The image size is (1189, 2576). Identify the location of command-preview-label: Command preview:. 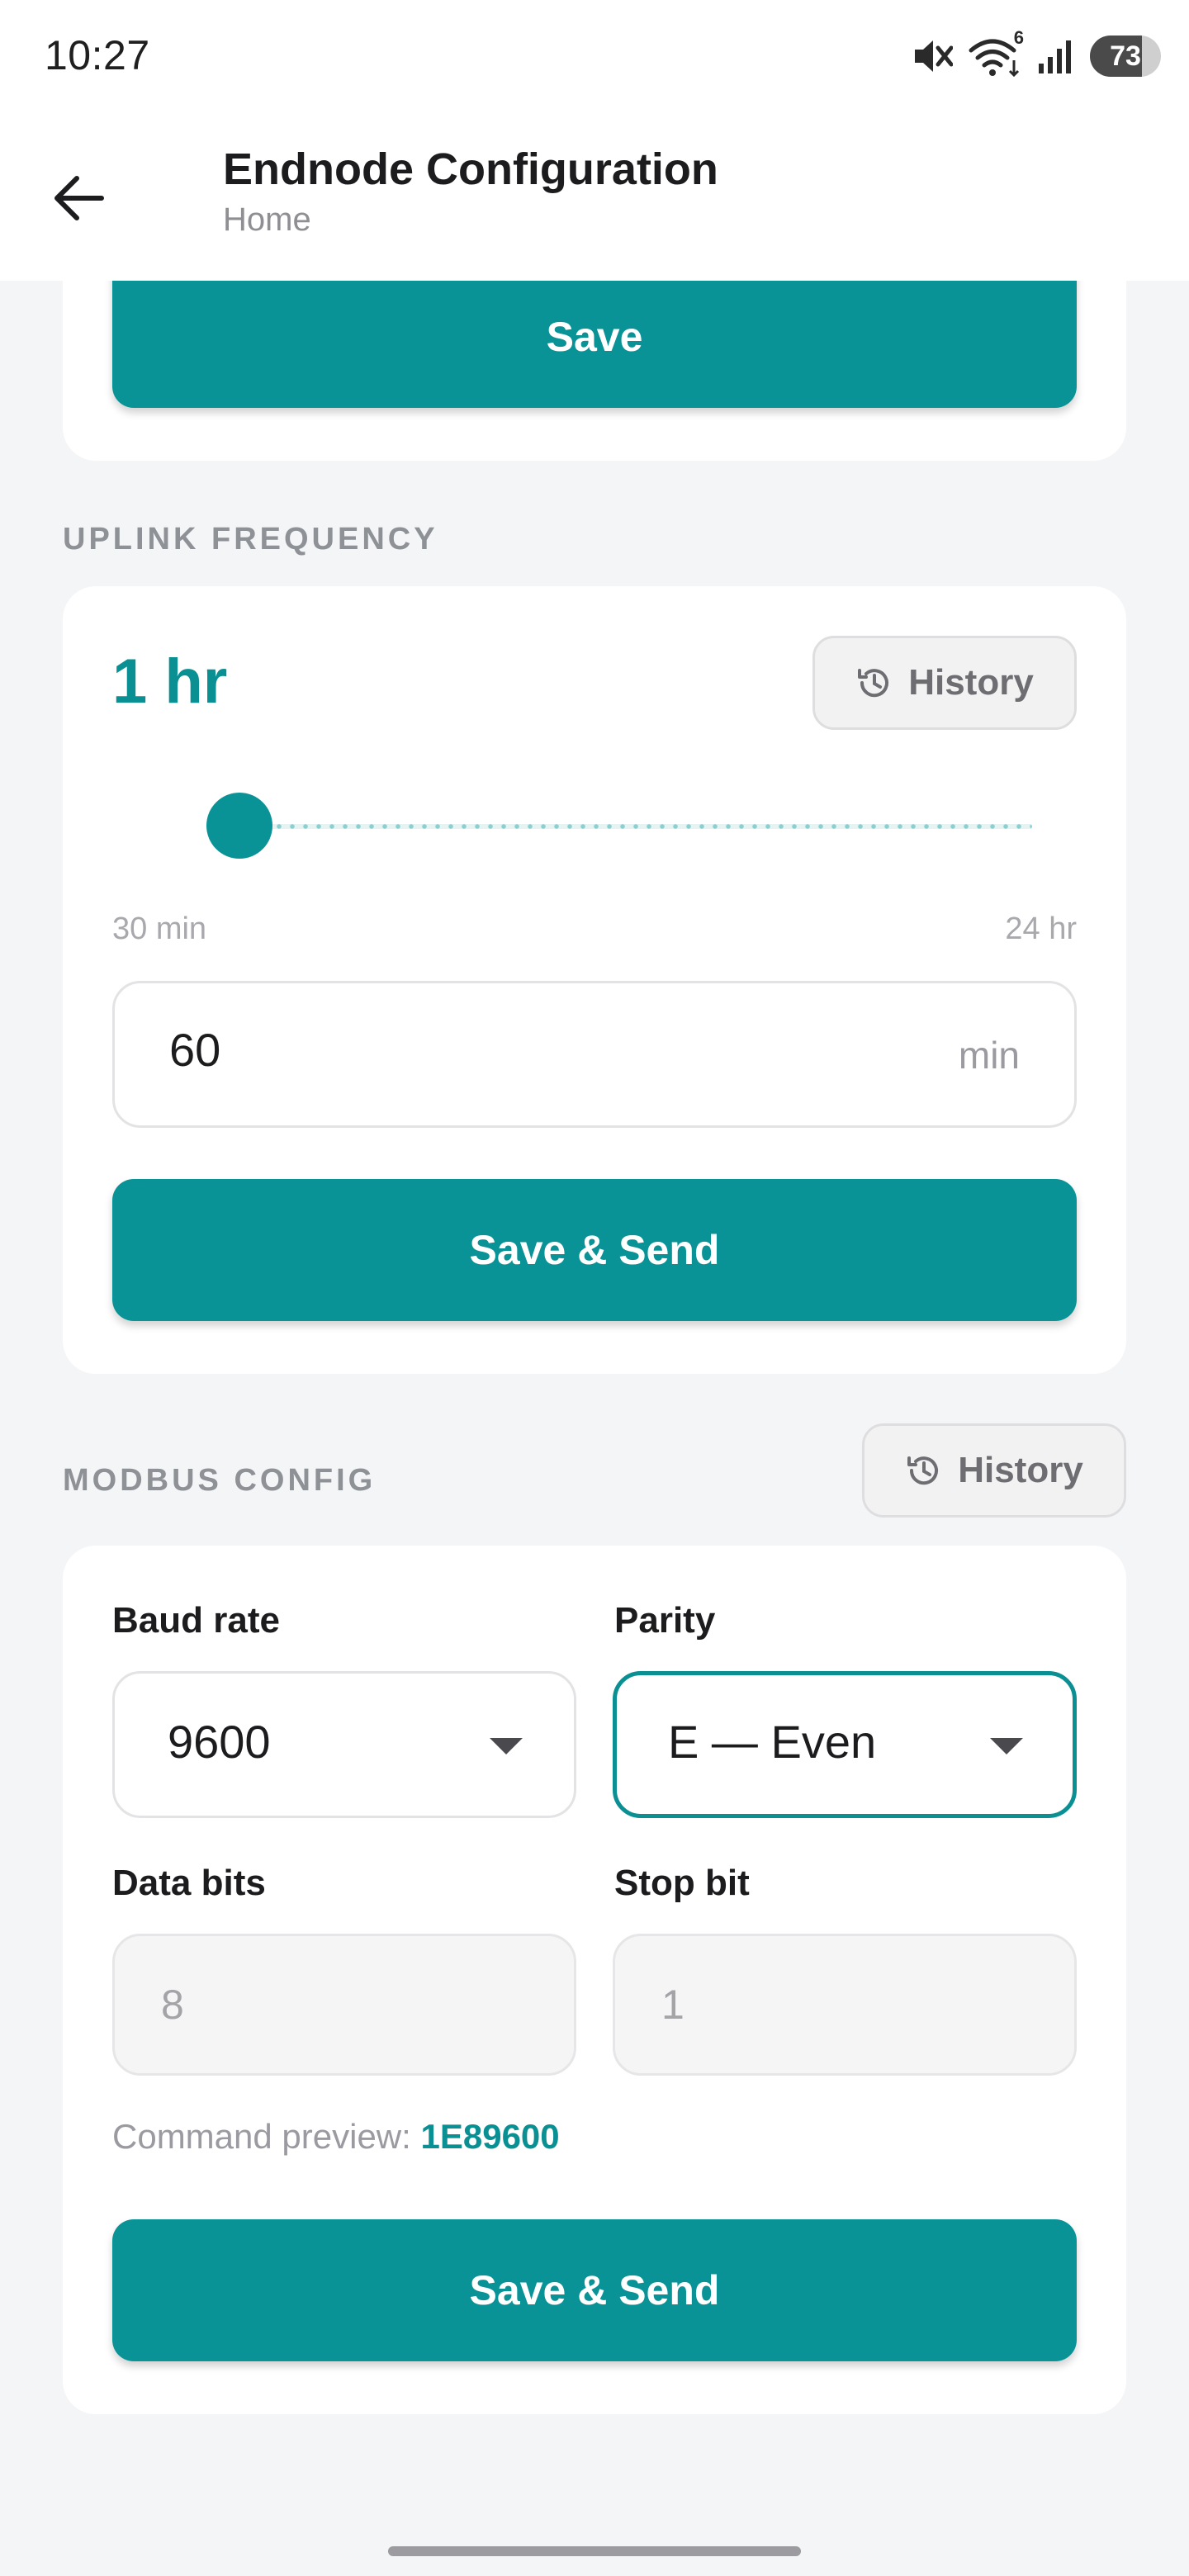
(261, 2136).